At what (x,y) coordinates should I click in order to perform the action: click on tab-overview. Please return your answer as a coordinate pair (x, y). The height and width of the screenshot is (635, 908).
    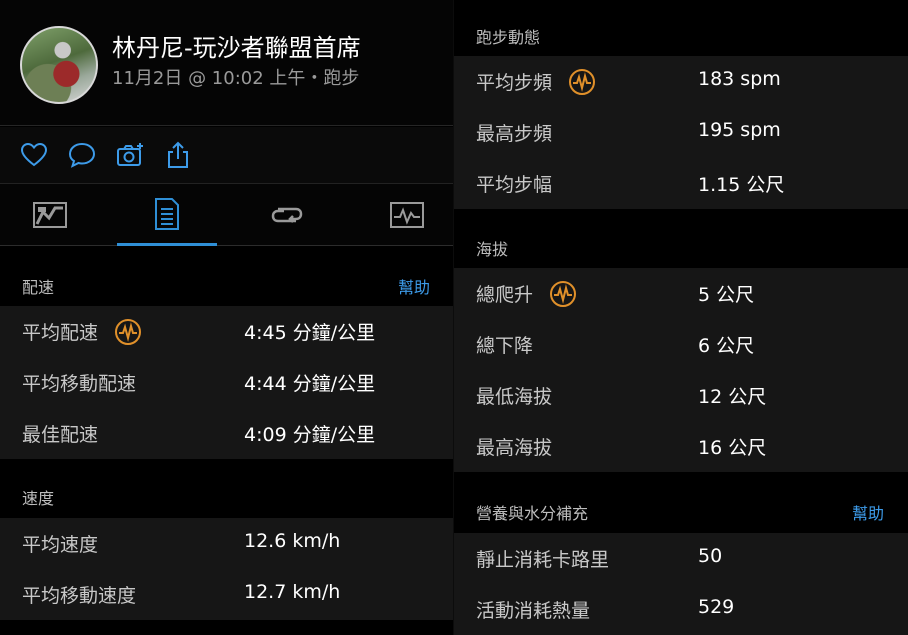
    Looking at the image, I should click on (50, 215).